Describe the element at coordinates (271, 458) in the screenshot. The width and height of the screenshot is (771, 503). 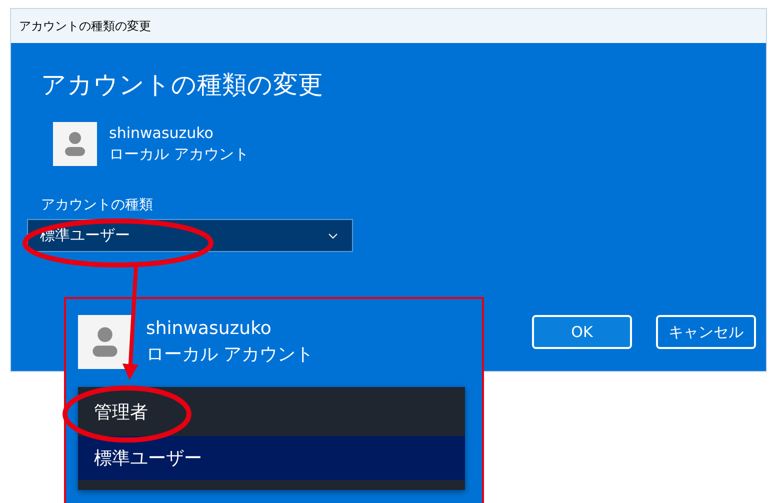
I see `dropdown-option: 標準ユーザー` at that location.